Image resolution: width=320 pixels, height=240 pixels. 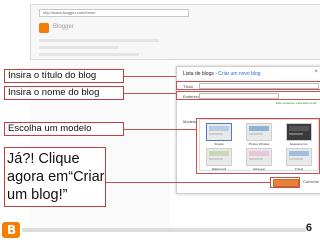 I want to click on highlight-create-button, so click(x=285, y=182).